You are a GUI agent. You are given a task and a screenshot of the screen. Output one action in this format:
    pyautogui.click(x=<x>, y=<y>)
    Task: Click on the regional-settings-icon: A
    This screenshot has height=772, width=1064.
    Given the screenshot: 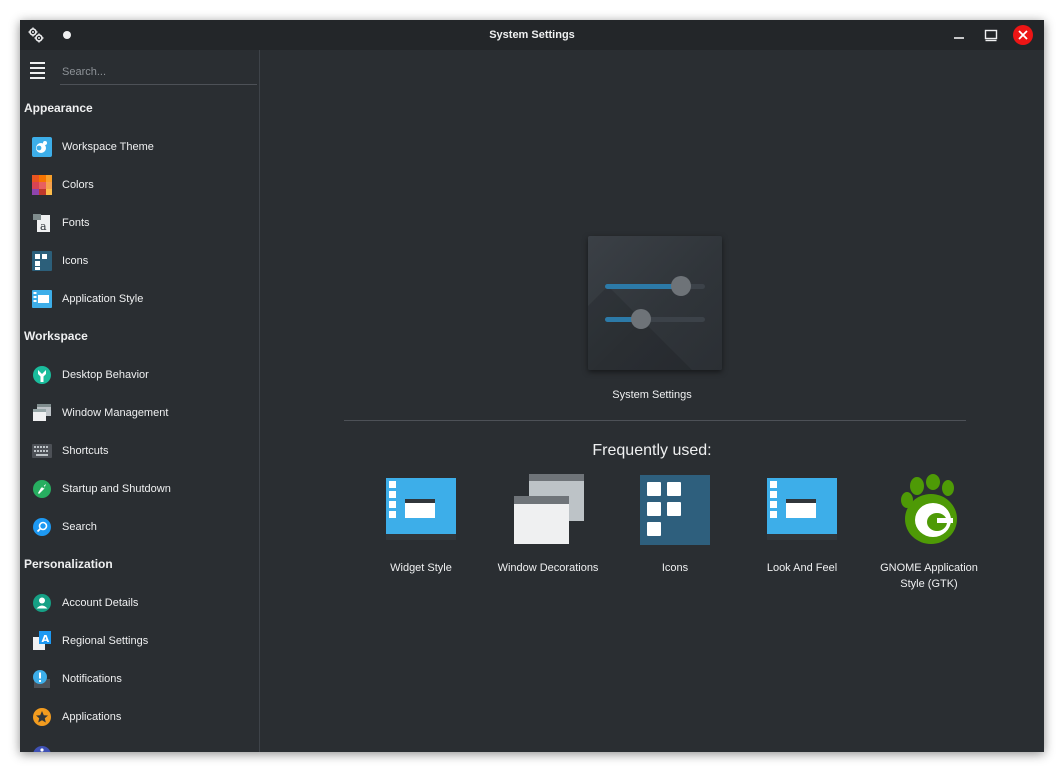 What is the action you would take?
    pyautogui.click(x=42, y=641)
    